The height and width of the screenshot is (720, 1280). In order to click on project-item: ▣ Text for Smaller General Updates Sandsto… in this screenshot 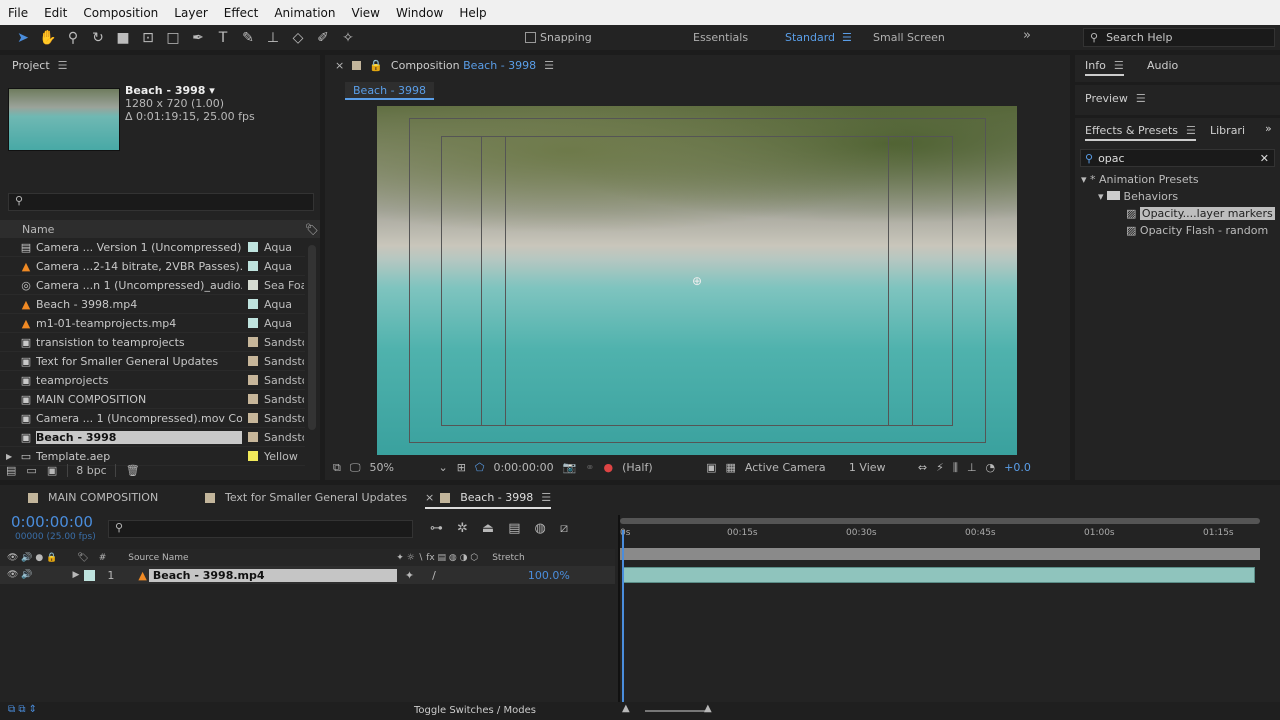, I will do `click(152, 361)`.